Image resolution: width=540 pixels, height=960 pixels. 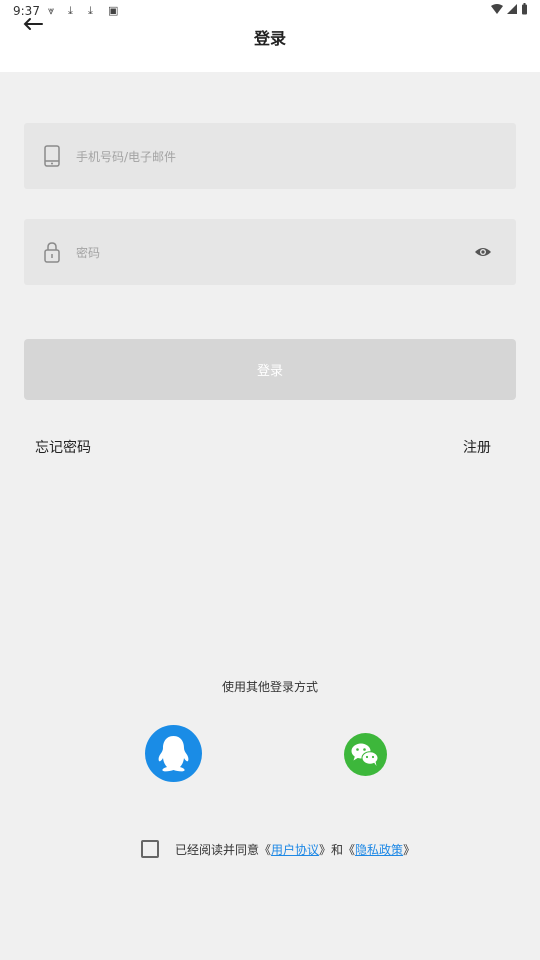 I want to click on privacy-policy-link: 隐私政策, so click(x=379, y=849).